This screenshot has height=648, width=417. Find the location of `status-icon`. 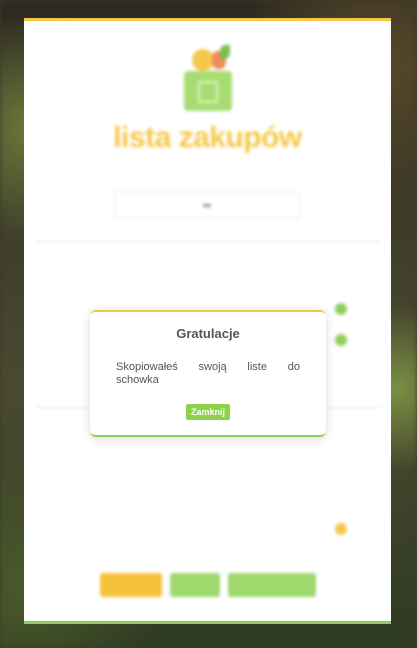

status-icon is located at coordinates (341, 529).